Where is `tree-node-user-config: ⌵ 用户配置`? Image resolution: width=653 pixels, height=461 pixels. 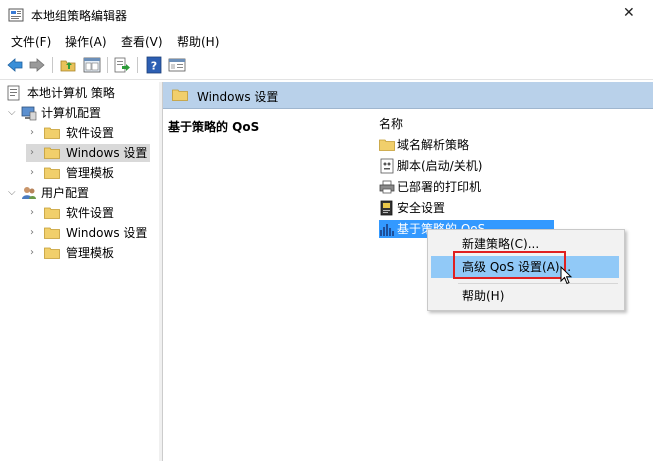 tree-node-user-config: ⌵ 用户配置 is located at coordinates (81, 193).